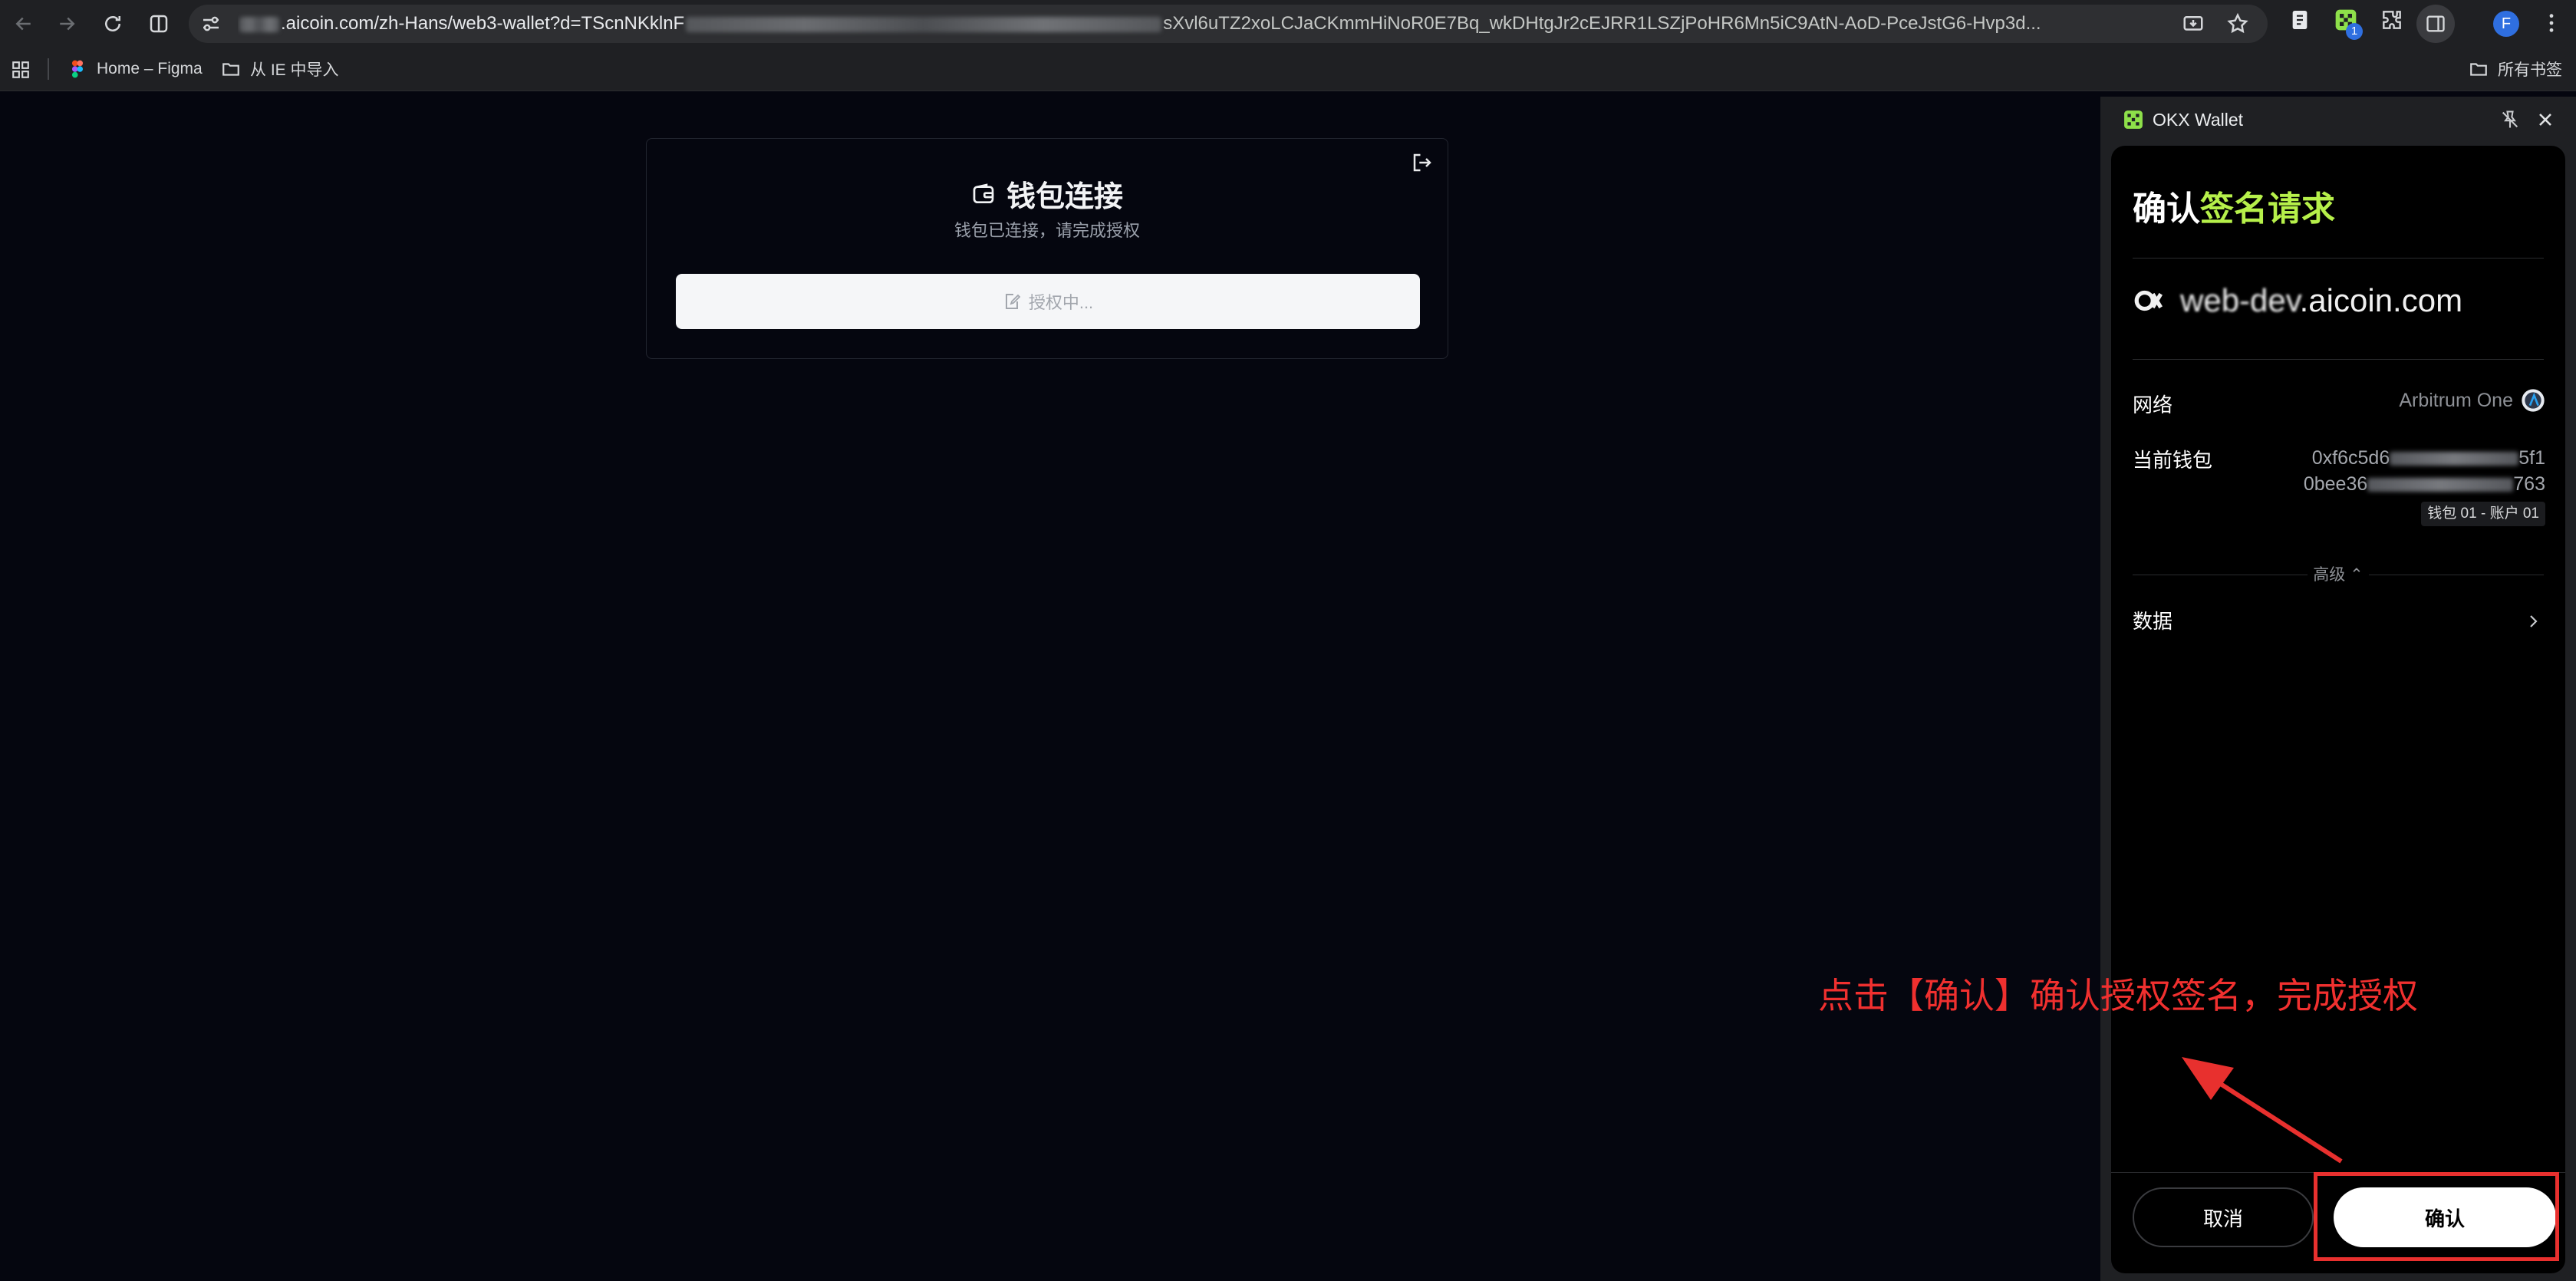  I want to click on signature-request-heading: 确认签名请求, so click(2234, 205).